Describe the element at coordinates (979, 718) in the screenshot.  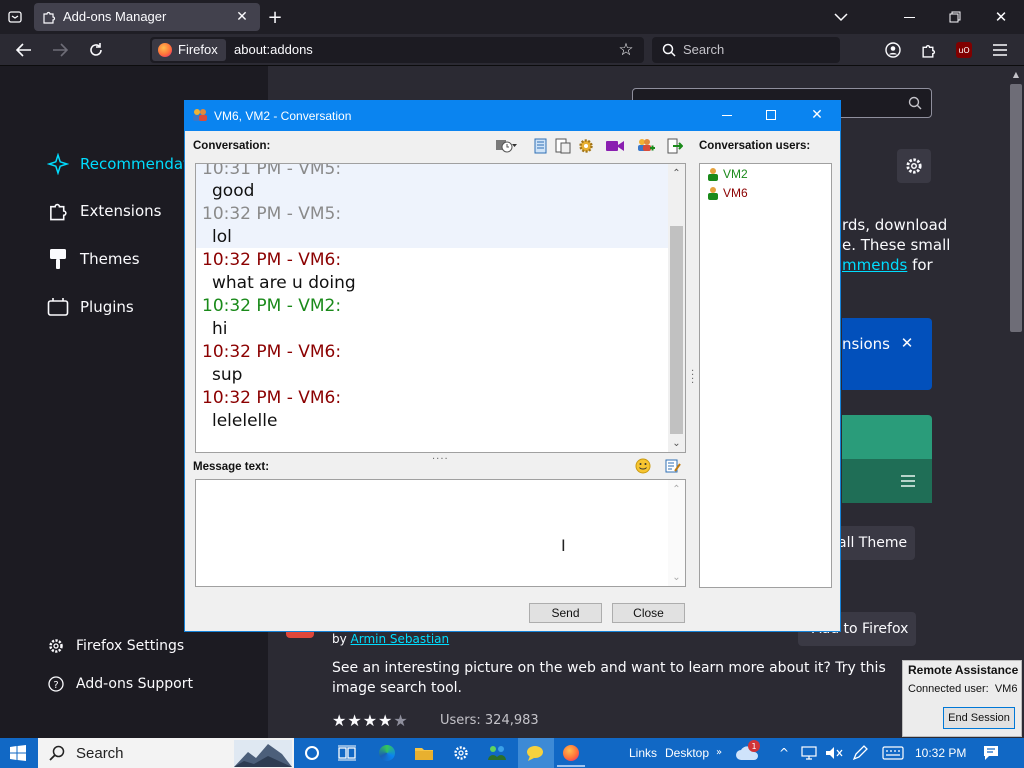
I see `end-session-button: End Session` at that location.